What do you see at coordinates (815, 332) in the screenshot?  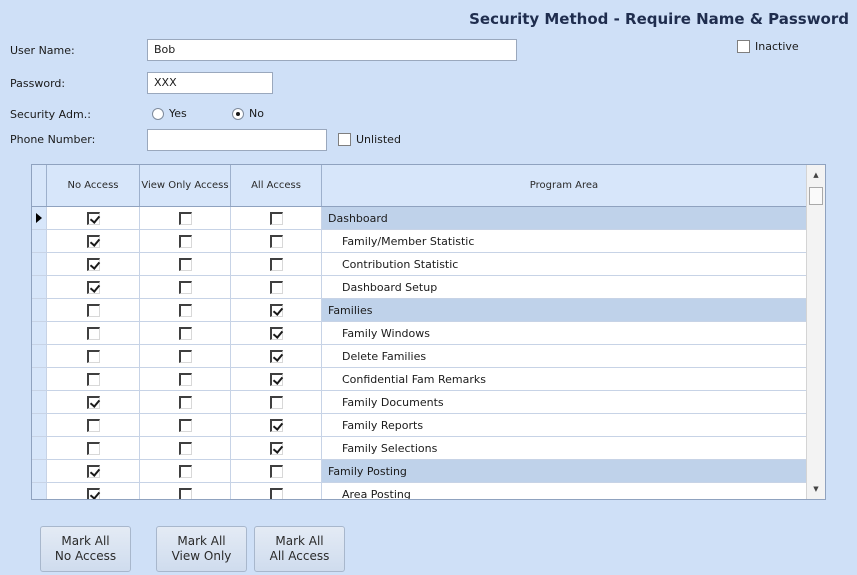 I see `grid-scrollbar: ▲ ▼` at bounding box center [815, 332].